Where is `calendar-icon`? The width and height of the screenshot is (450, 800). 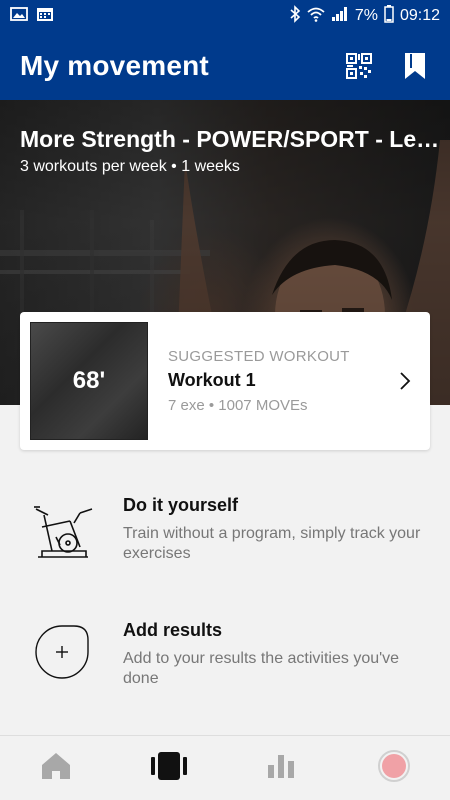
calendar-icon is located at coordinates (45, 16).